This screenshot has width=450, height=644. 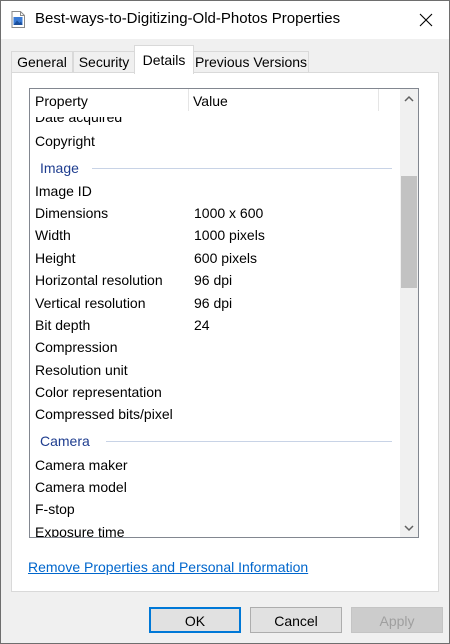 What do you see at coordinates (99, 280) in the screenshot?
I see `list-item: Horizontal resolution` at bounding box center [99, 280].